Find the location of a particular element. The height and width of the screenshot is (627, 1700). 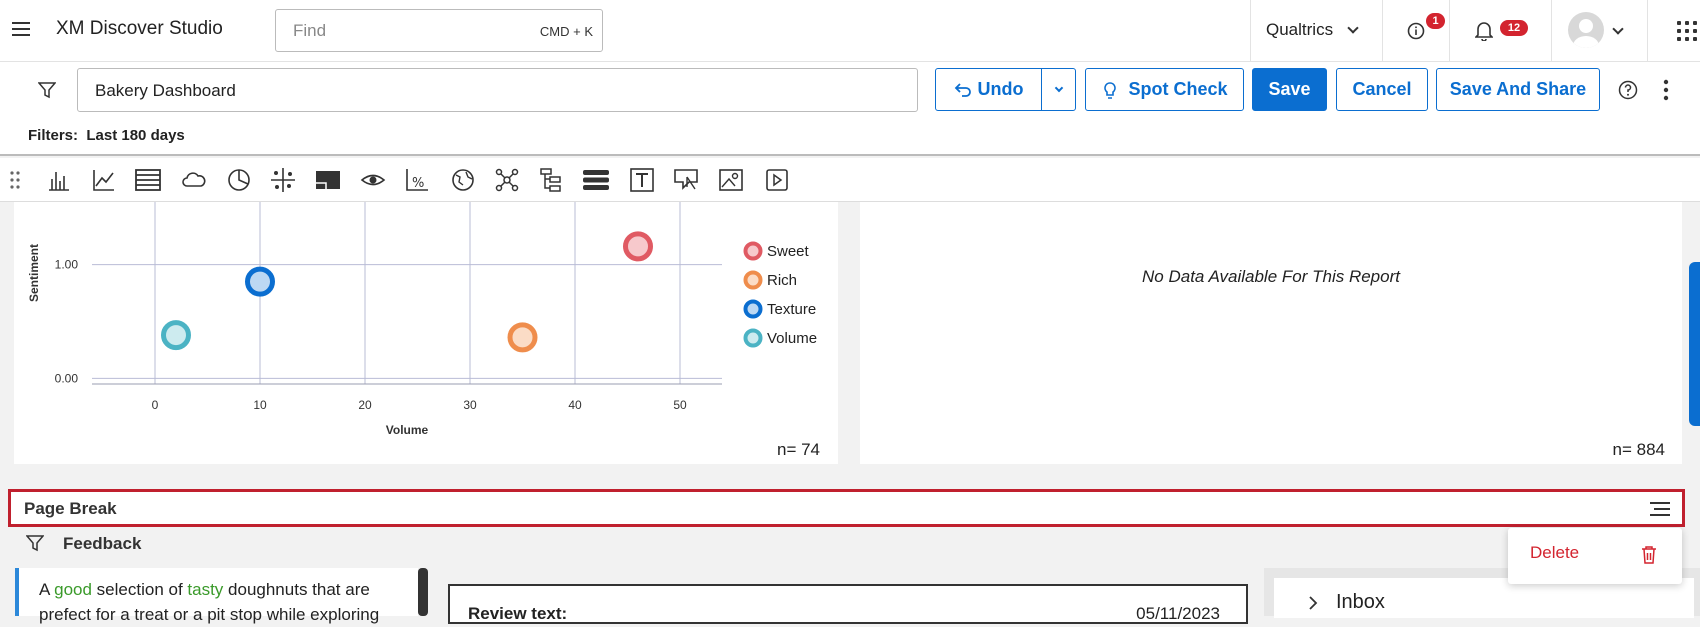

side-panel-tab is located at coordinates (1694, 344).